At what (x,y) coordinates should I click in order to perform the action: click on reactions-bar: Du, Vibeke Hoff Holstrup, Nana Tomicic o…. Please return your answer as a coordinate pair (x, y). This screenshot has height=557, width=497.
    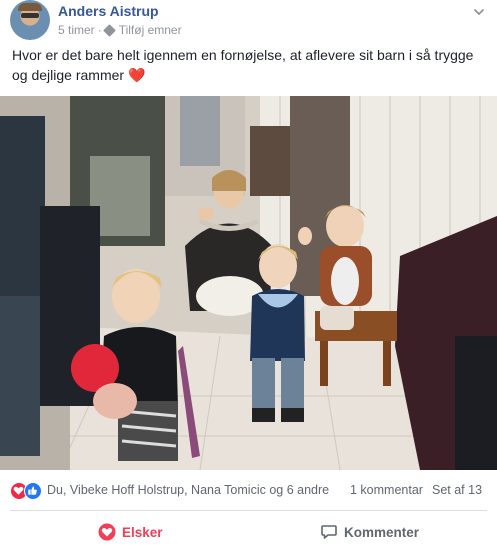
    Looking at the image, I should click on (248, 491).